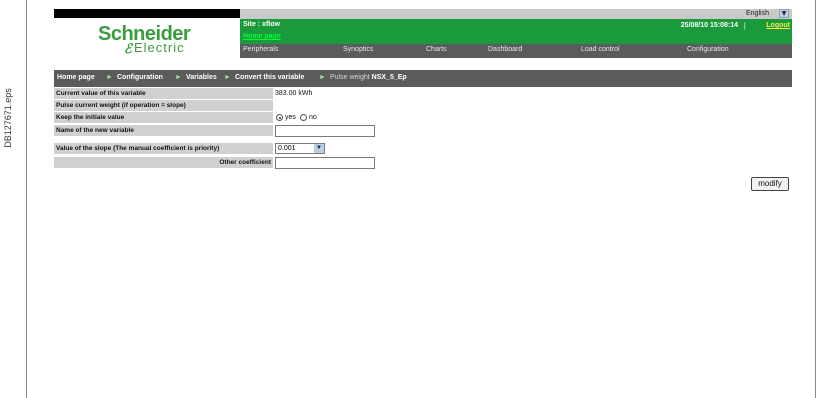 The height and width of the screenshot is (398, 818). Describe the element at coordinates (163, 162) in the screenshot. I see `other-coefficient-label: Other coefficient` at that location.